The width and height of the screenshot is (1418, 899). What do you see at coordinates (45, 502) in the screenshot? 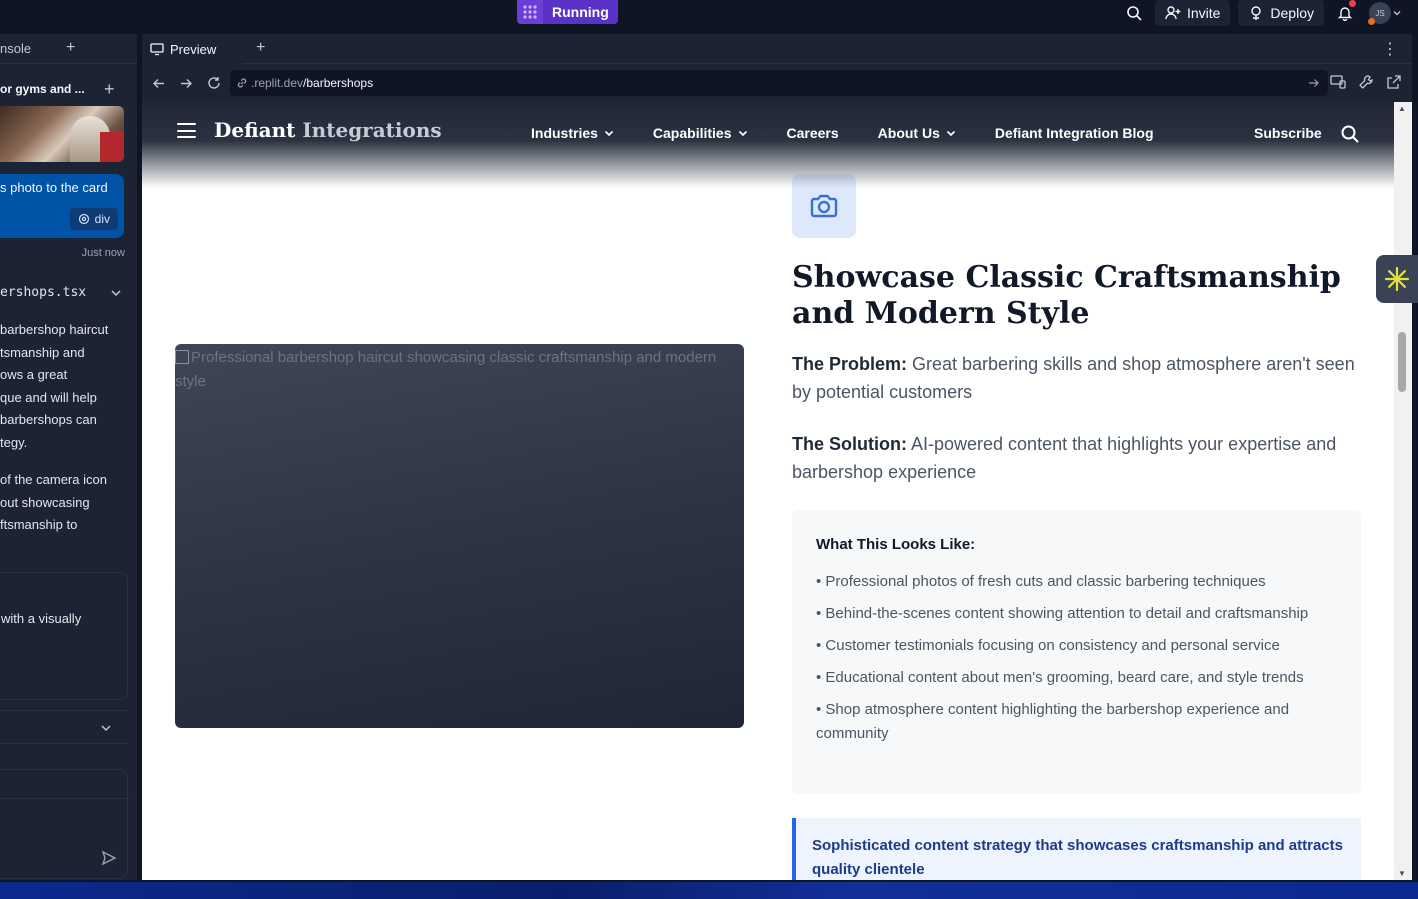
I see `response-line: out showcasing` at bounding box center [45, 502].